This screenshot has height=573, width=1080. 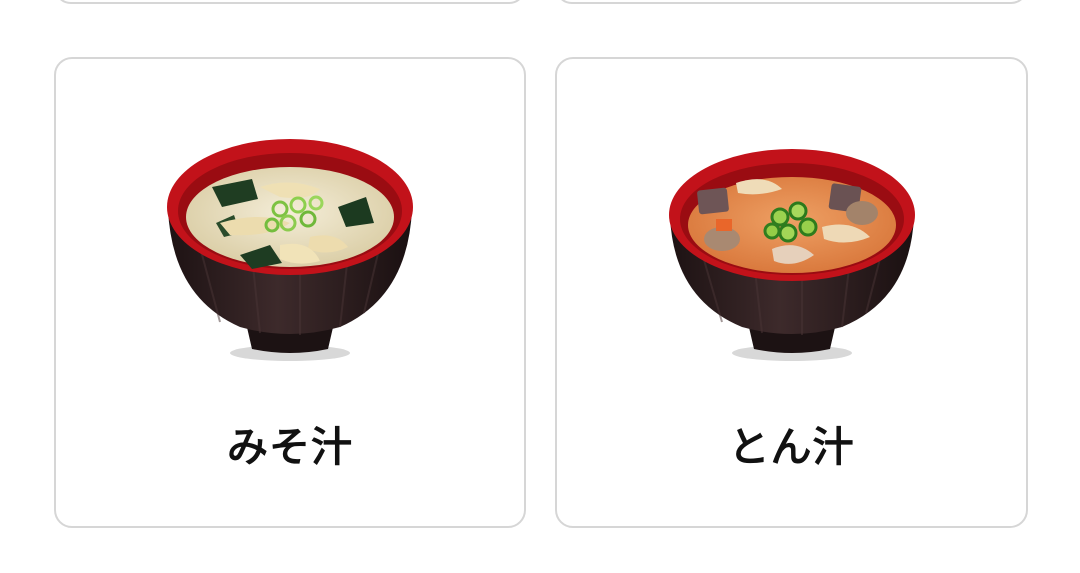 I want to click on menu-item-label: みそ汁, so click(x=290, y=447).